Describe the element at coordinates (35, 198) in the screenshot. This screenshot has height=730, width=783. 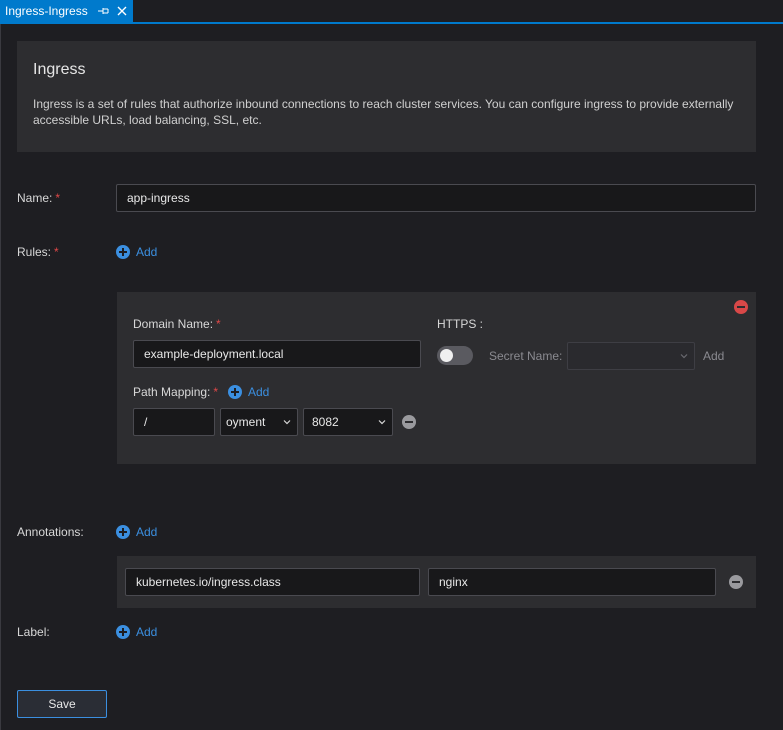
I see `name-label-text: Name:` at that location.